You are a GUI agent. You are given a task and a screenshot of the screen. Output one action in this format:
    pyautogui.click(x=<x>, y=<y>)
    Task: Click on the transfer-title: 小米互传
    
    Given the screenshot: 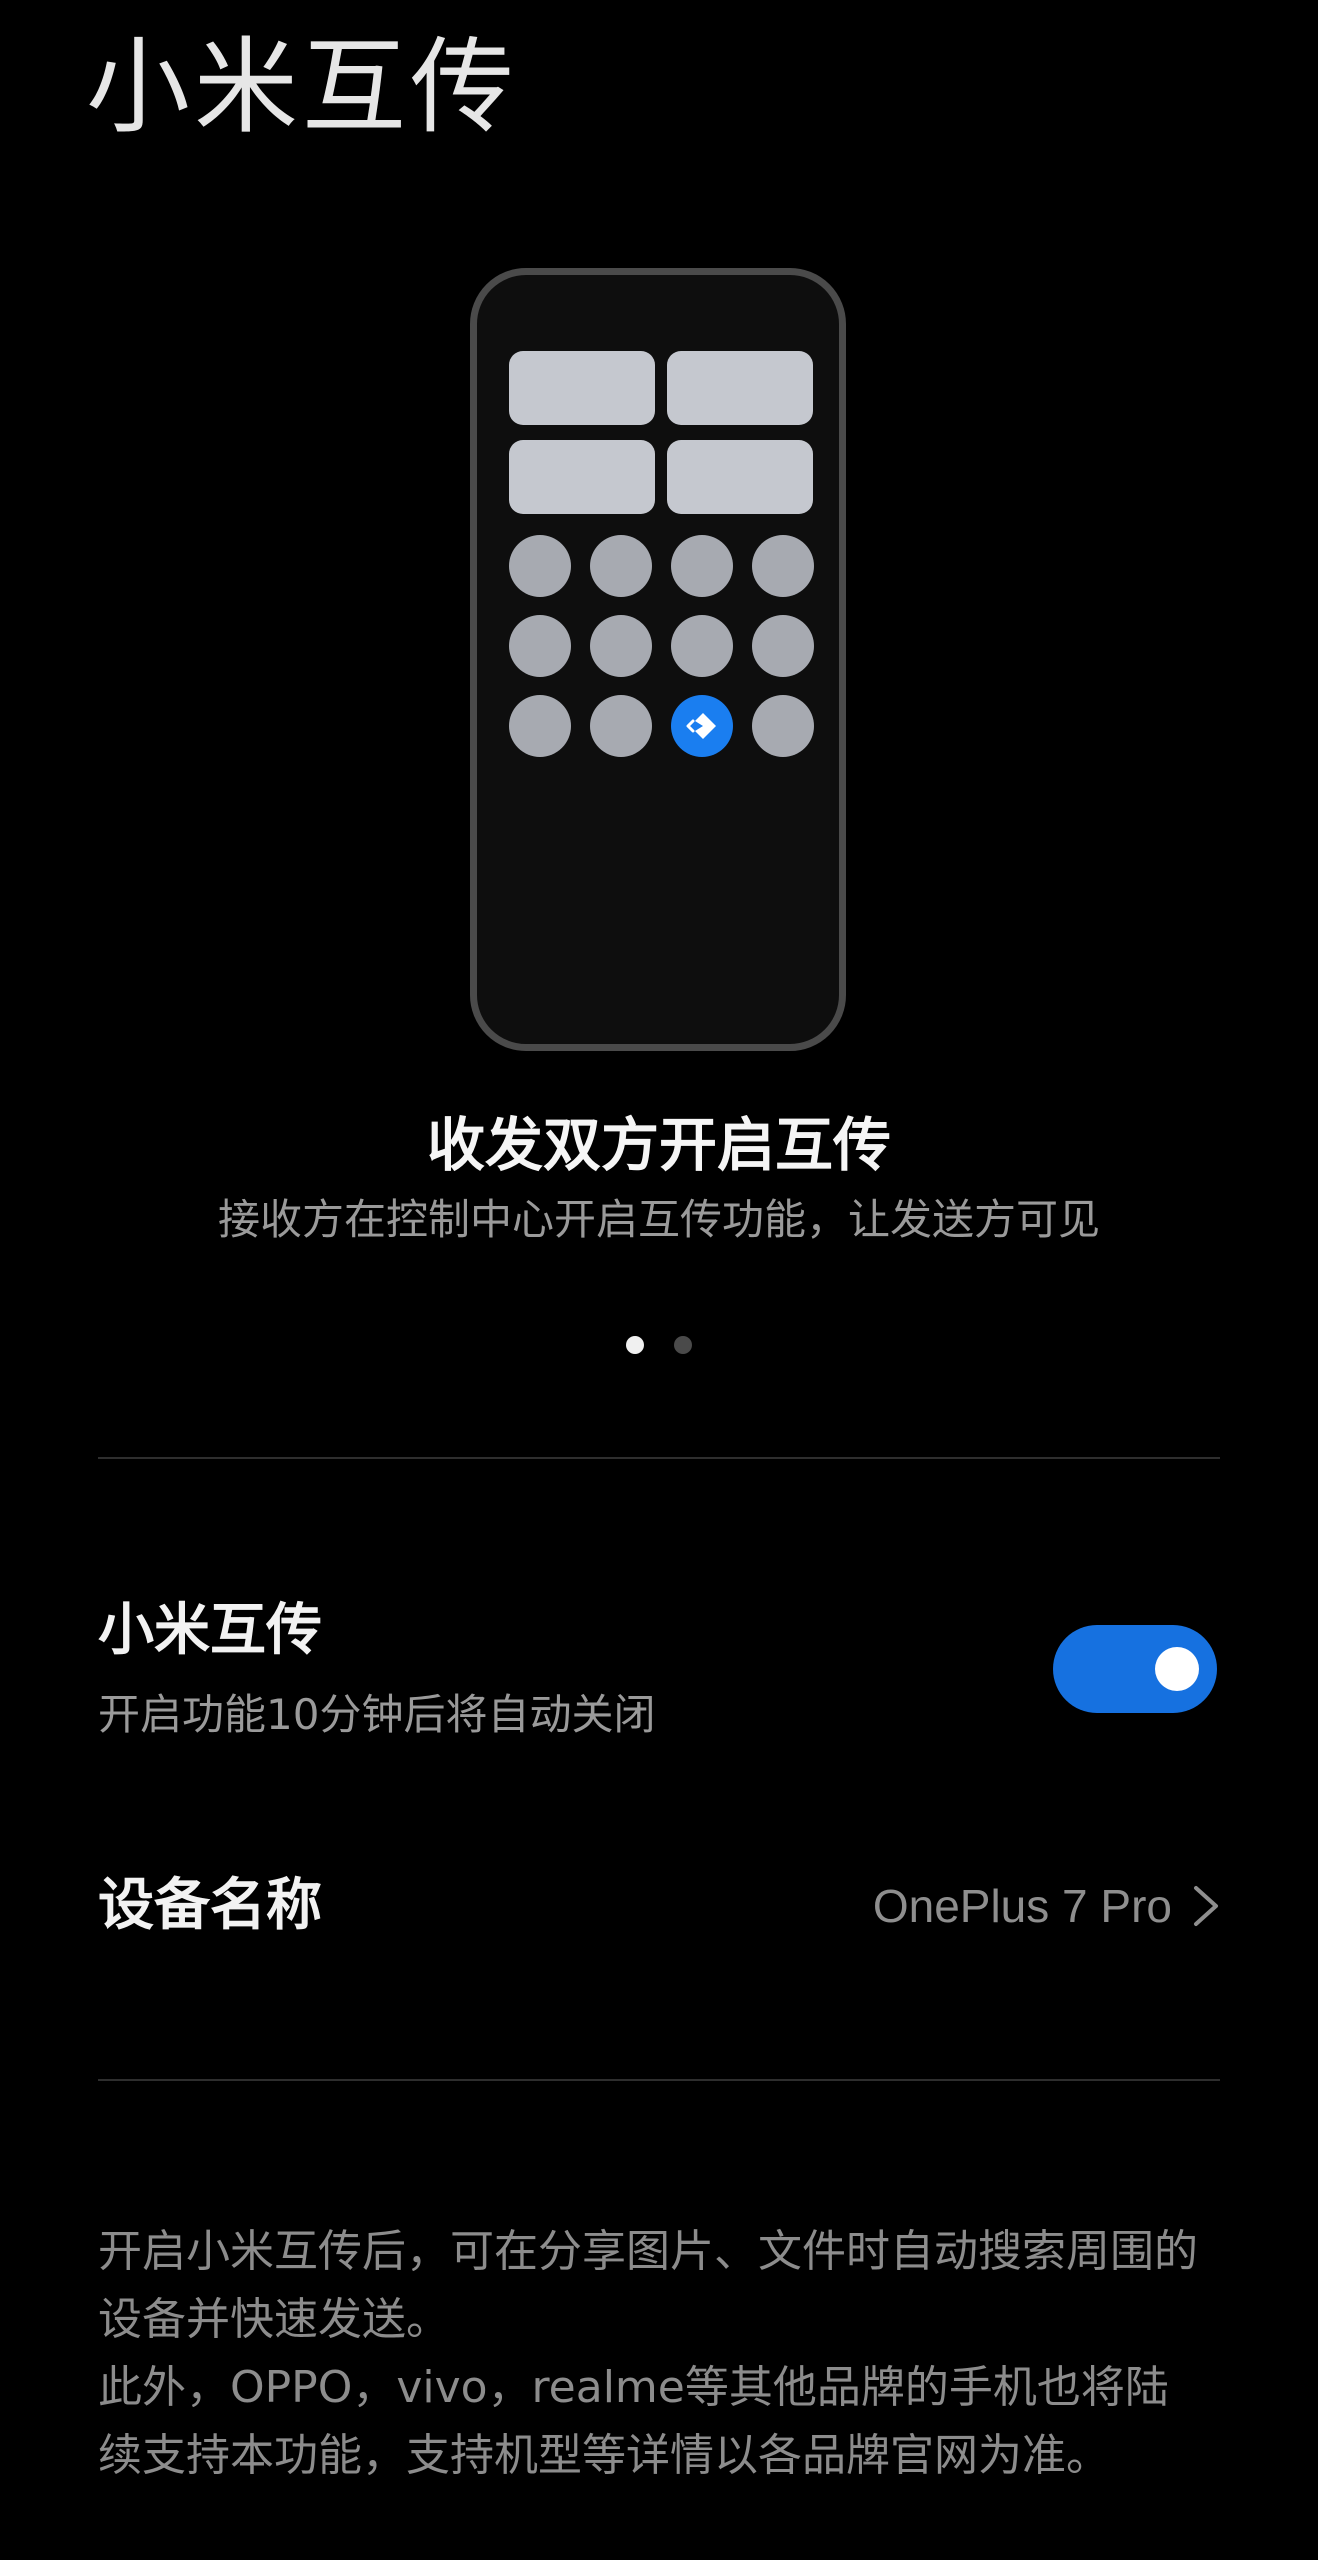 What is the action you would take?
    pyautogui.click(x=210, y=1630)
    